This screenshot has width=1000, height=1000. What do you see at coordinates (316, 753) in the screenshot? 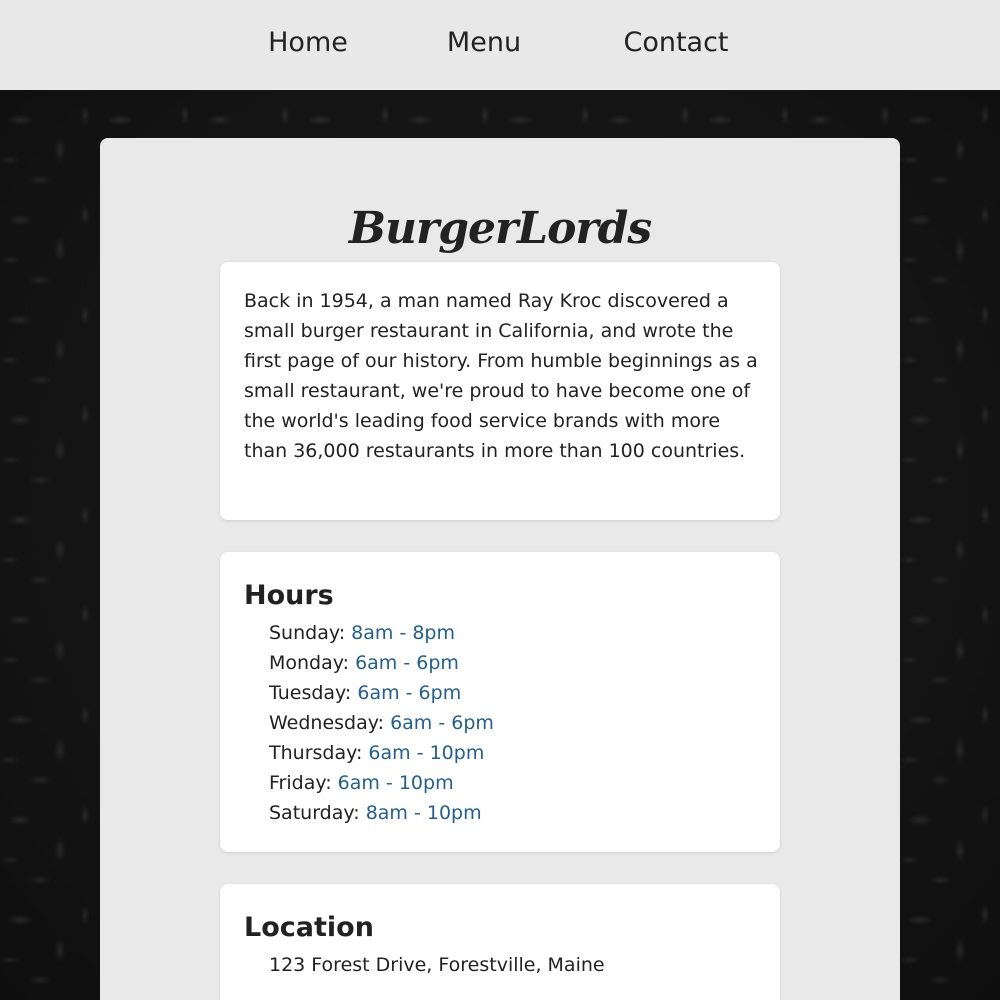
I see `day-label: Thursday:` at bounding box center [316, 753].